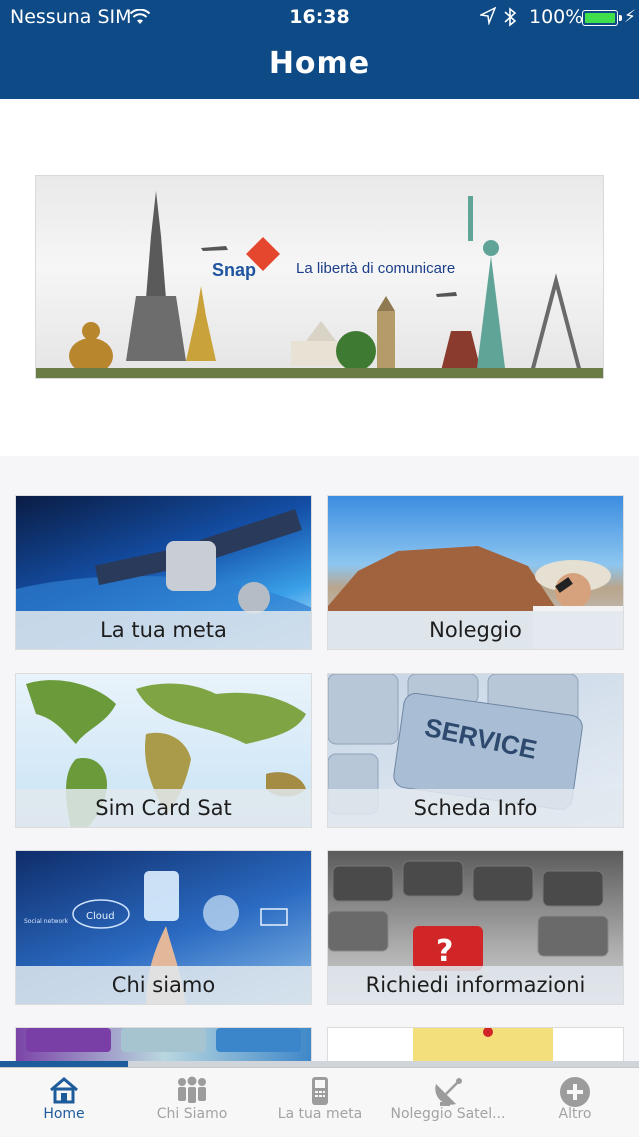 The width and height of the screenshot is (639, 1137). What do you see at coordinates (100, 916) in the screenshot?
I see `cloud-text: Cloud` at bounding box center [100, 916].